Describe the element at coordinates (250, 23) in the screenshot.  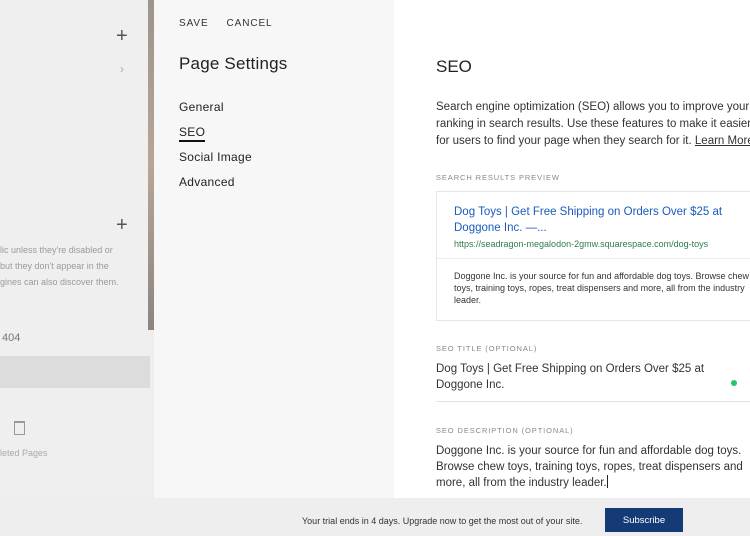
I see `cancel-button: CANCEL` at that location.